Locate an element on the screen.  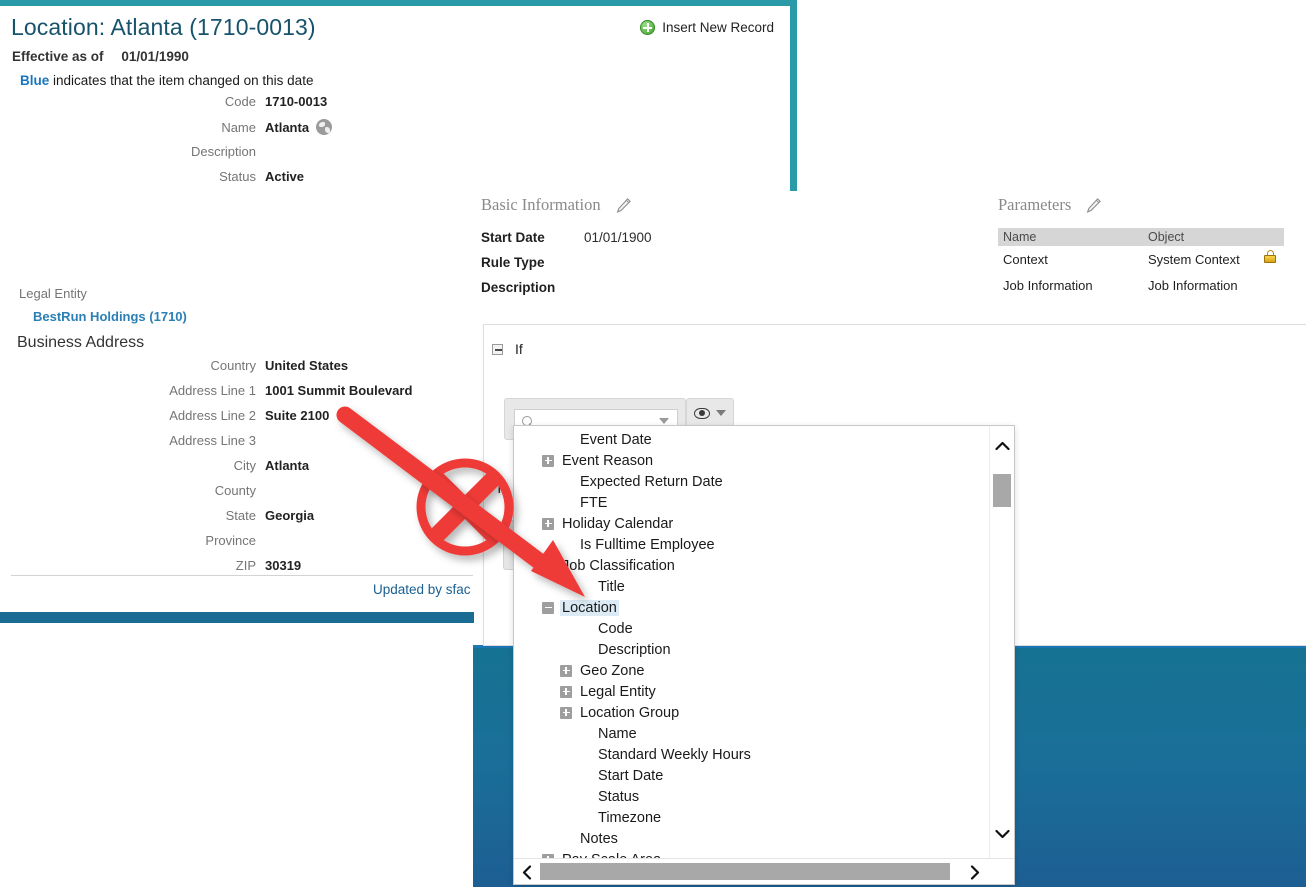
blue-legend-keyword: Blue is located at coordinates (35, 80).